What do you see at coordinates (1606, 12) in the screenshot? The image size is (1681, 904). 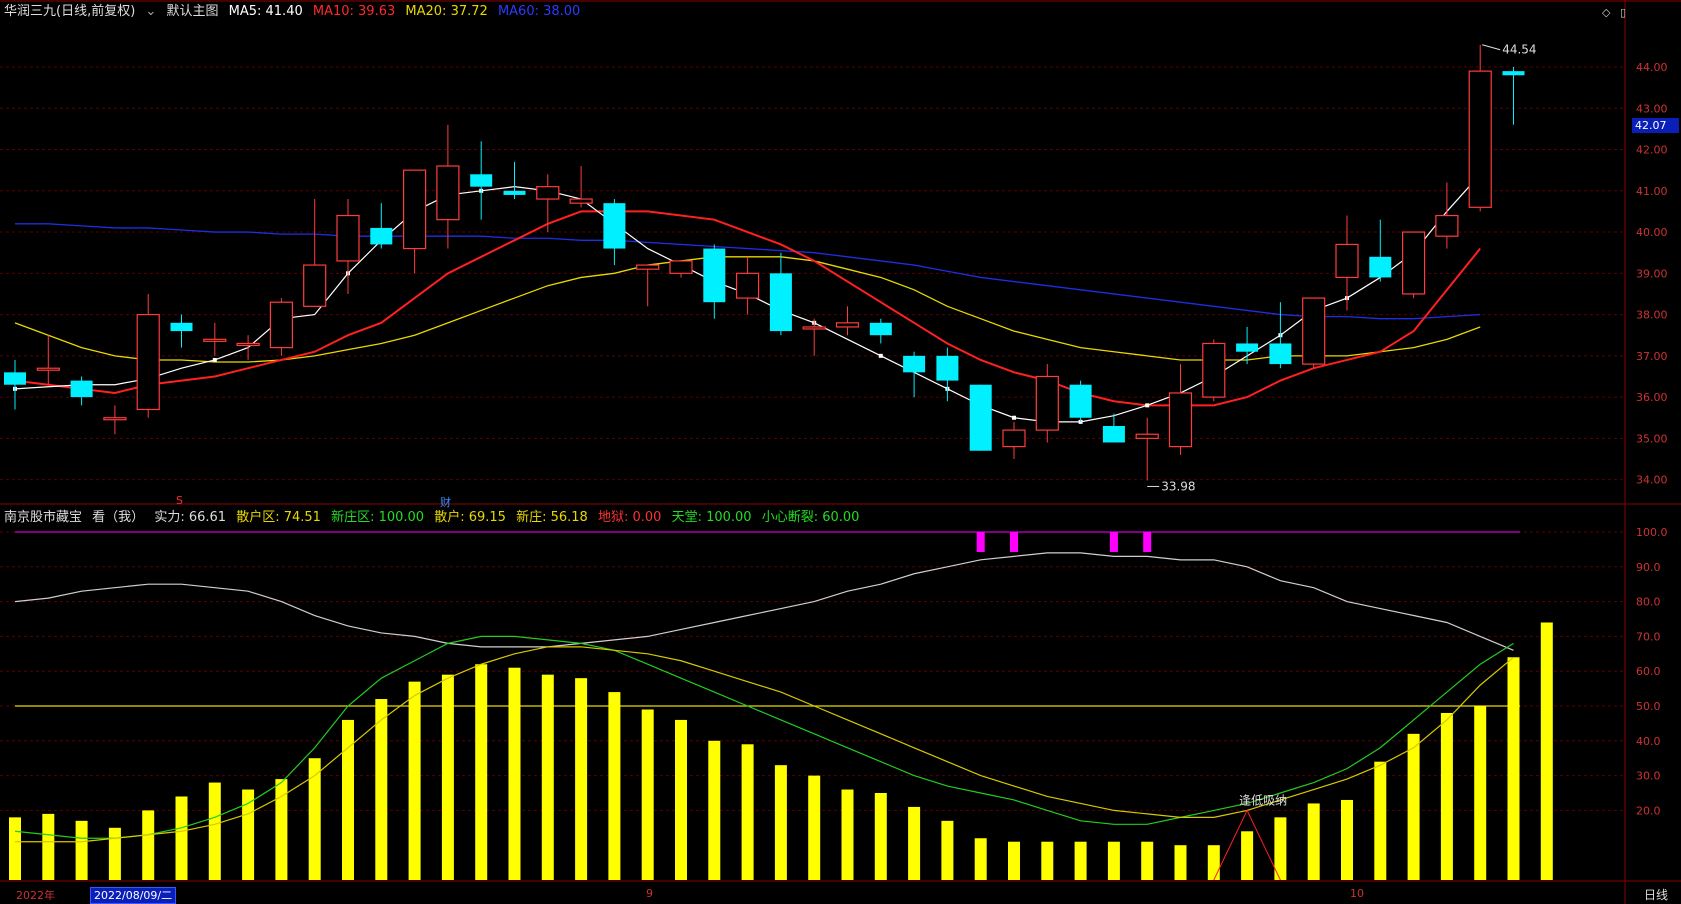 I see `diamond-icon: ◇` at bounding box center [1606, 12].